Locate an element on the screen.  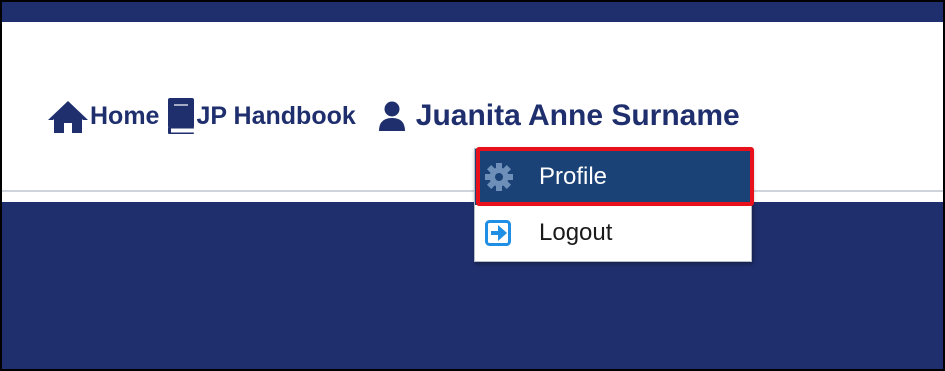
home-icon is located at coordinates (68, 116).